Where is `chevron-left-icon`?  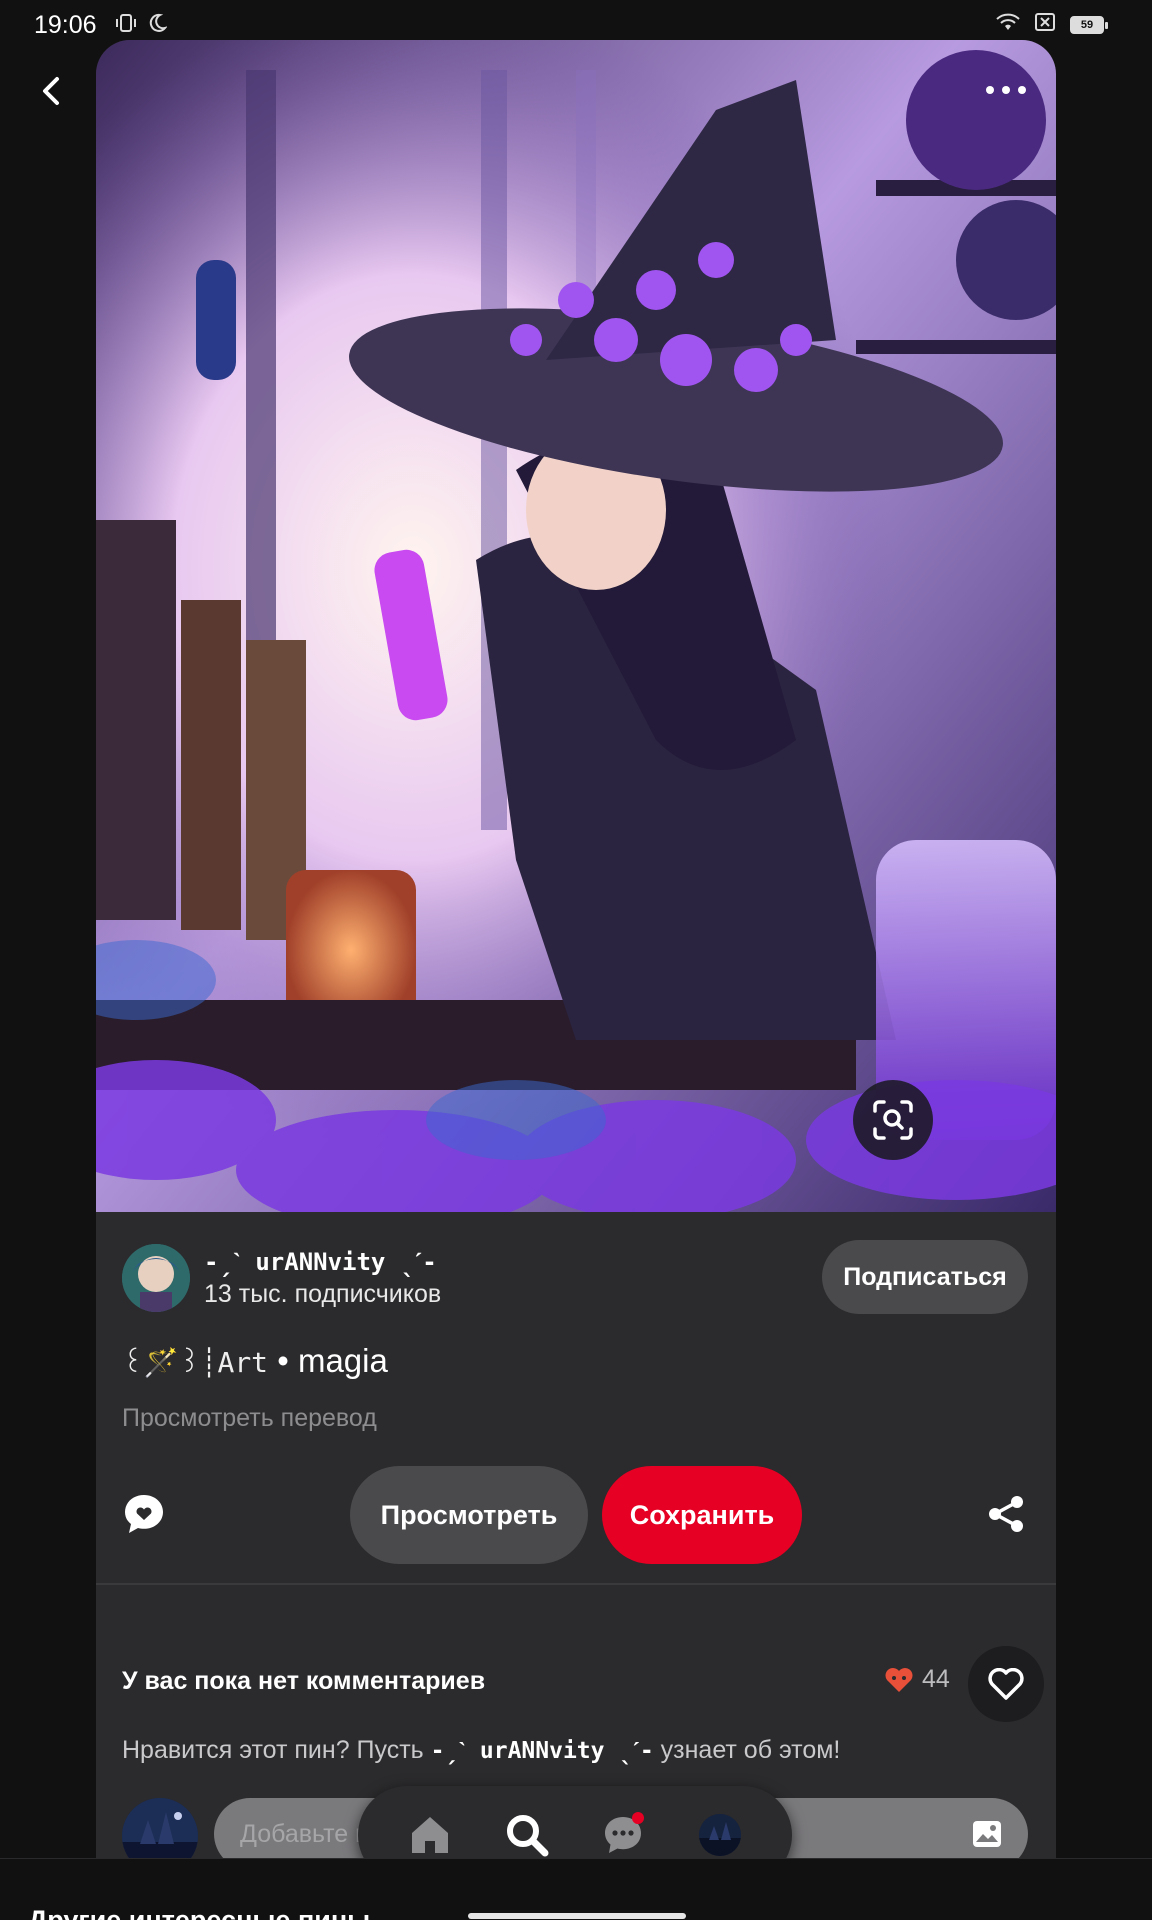 chevron-left-icon is located at coordinates (51, 91).